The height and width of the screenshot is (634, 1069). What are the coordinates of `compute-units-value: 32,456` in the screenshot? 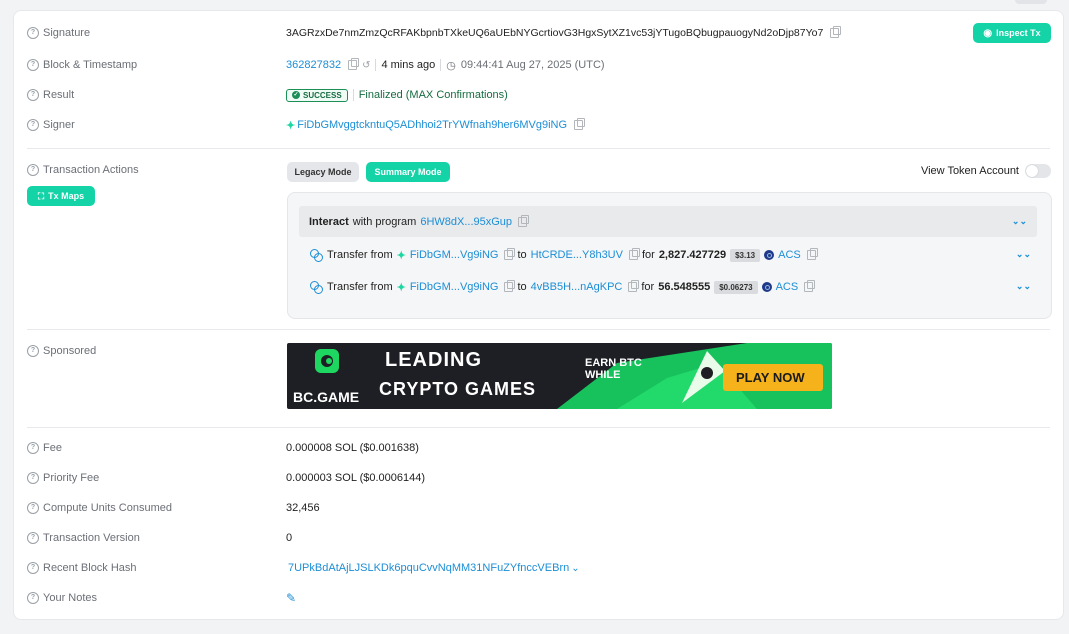 It's located at (303, 508).